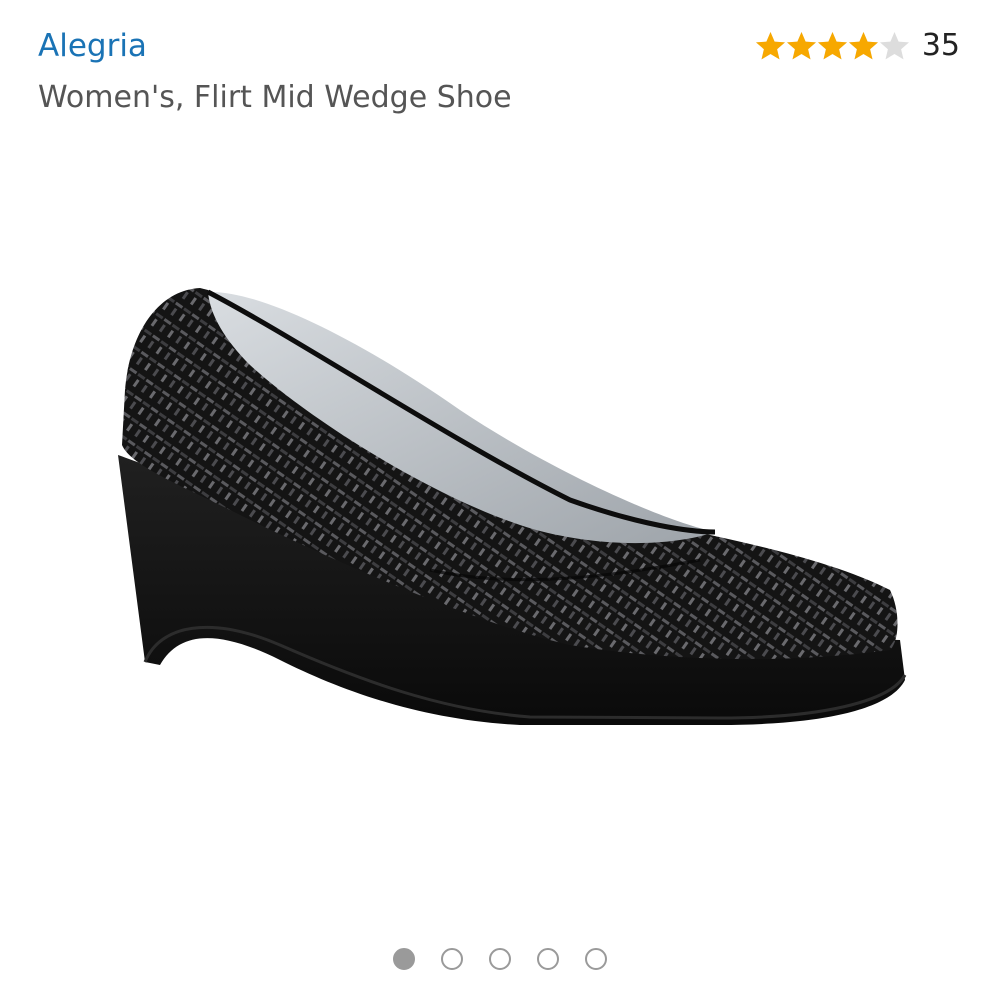  I want to click on review-count: 35, so click(940, 45).